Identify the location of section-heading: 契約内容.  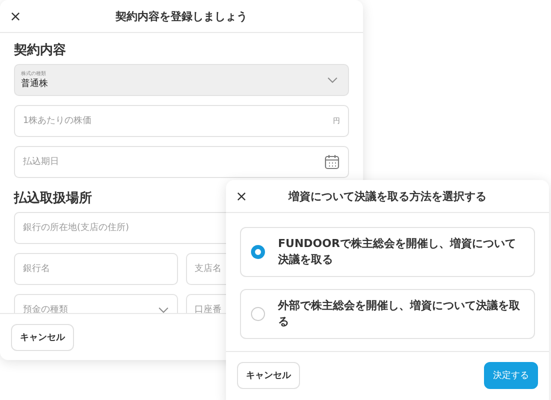
(40, 51).